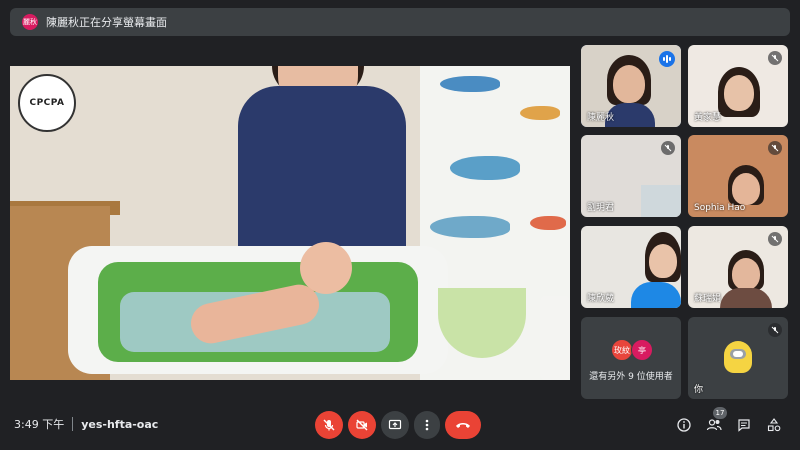 Image resolution: width=800 pixels, height=450 pixels. Describe the element at coordinates (30, 22) in the screenshot. I see `presenter-avatar: 麗秋` at that location.